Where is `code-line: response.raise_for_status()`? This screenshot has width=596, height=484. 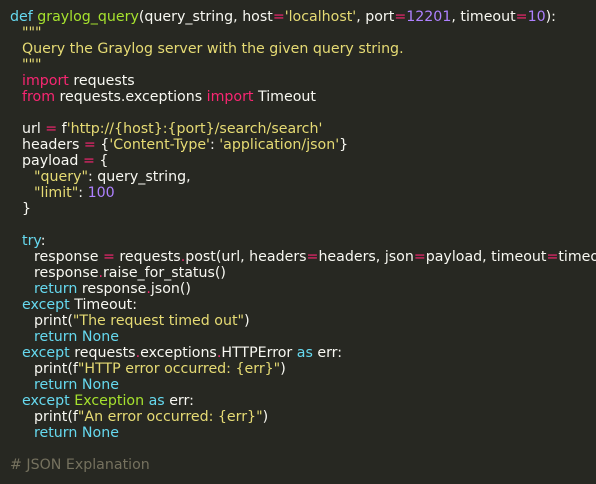
code-line: response.raise_for_status() is located at coordinates (298, 273).